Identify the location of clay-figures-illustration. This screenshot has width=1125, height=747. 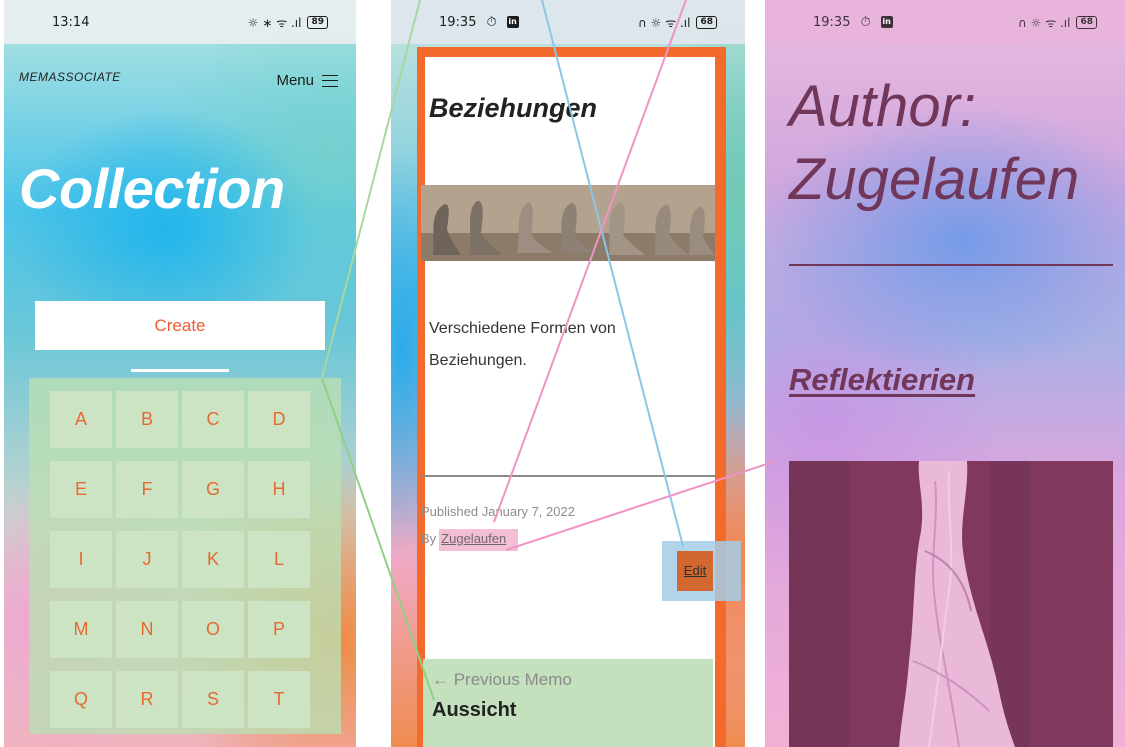
(568, 223).